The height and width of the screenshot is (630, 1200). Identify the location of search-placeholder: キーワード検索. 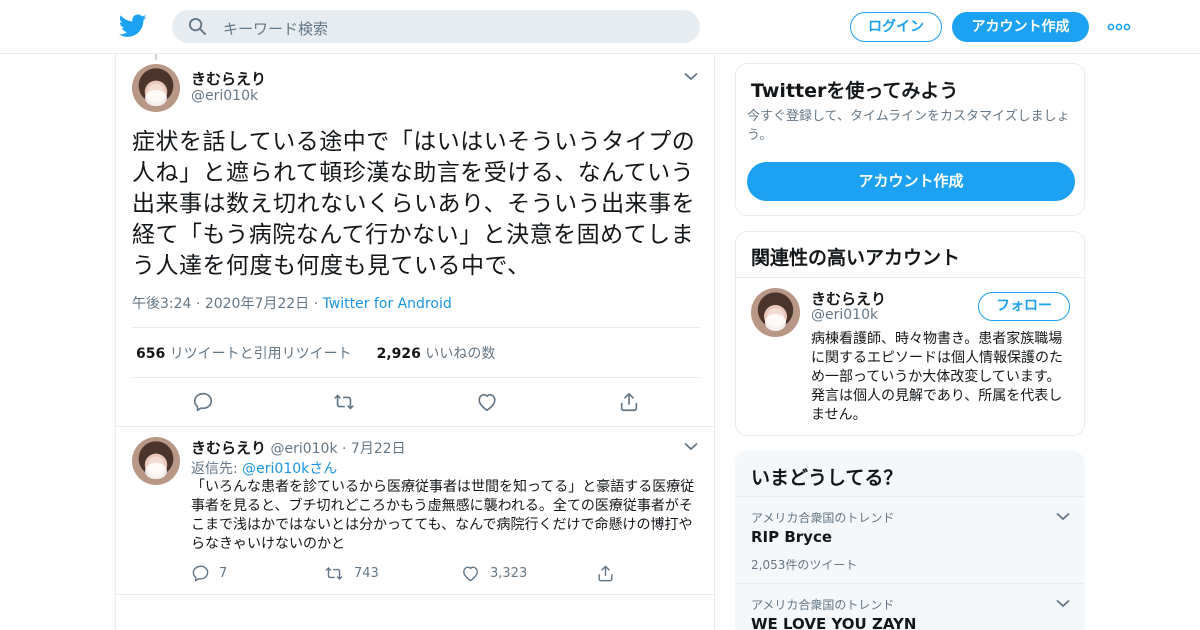
(276, 29).